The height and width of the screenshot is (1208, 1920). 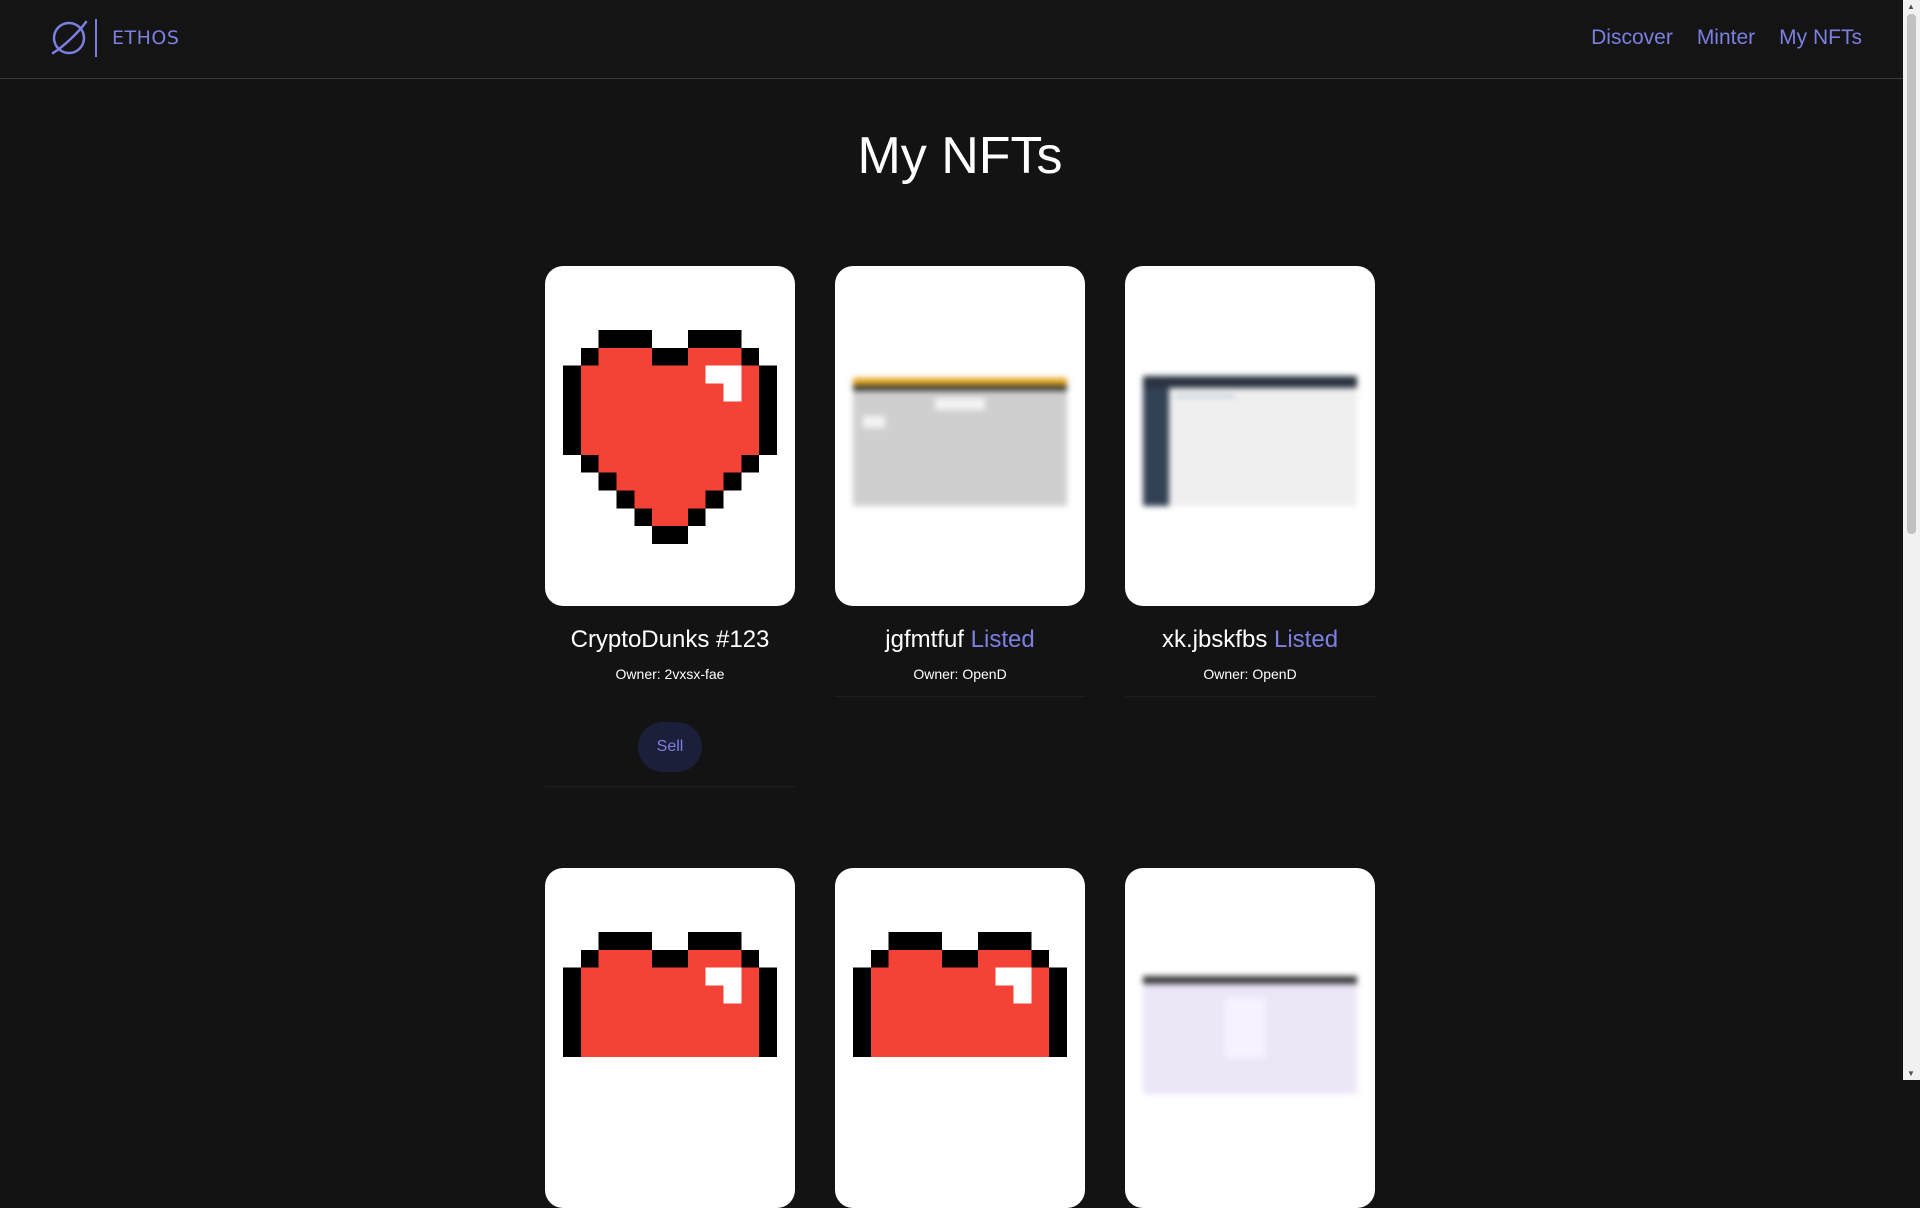 I want to click on nft-name: xk.jbskfbs Listed, so click(x=1250, y=639).